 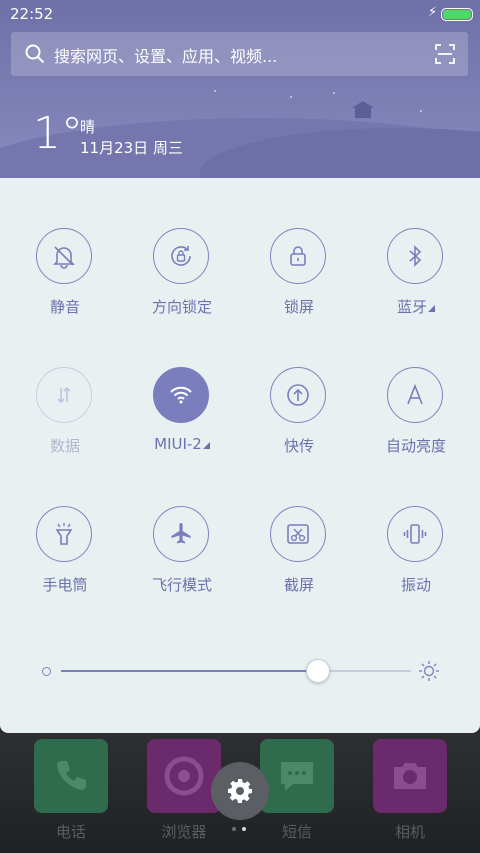 What do you see at coordinates (415, 534) in the screenshot?
I see `vibrate-icon` at bounding box center [415, 534].